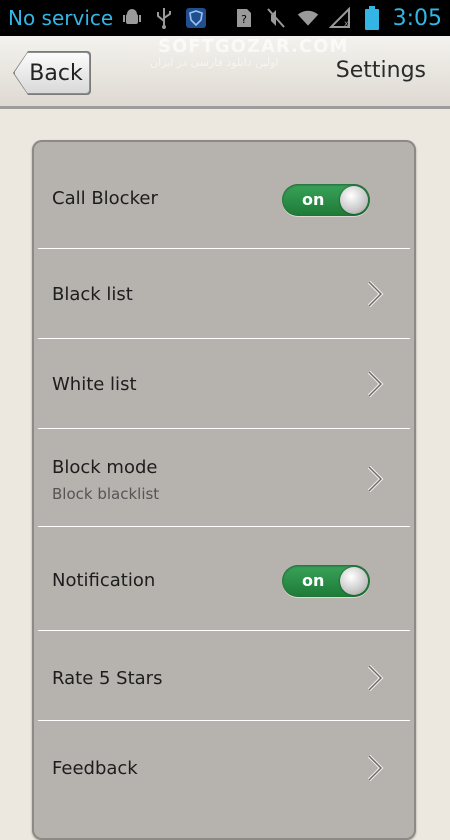 This screenshot has width=450, height=840. What do you see at coordinates (61, 18) in the screenshot?
I see `carrier-text: No service` at bounding box center [61, 18].